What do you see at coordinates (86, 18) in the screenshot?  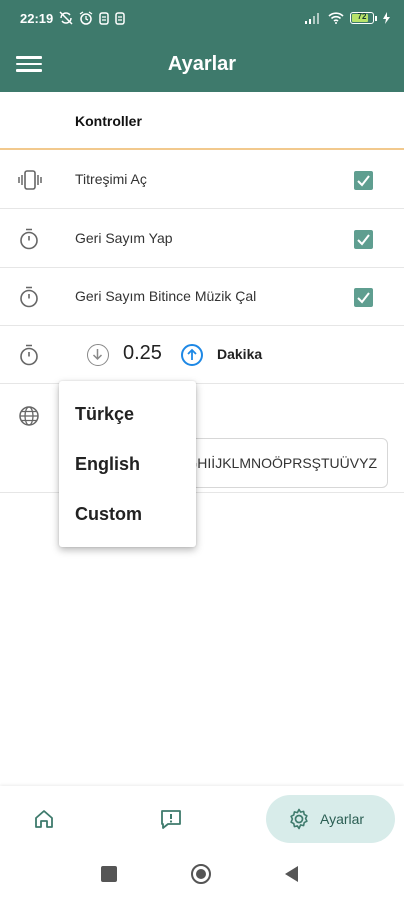 I see `alarm-icon` at bounding box center [86, 18].